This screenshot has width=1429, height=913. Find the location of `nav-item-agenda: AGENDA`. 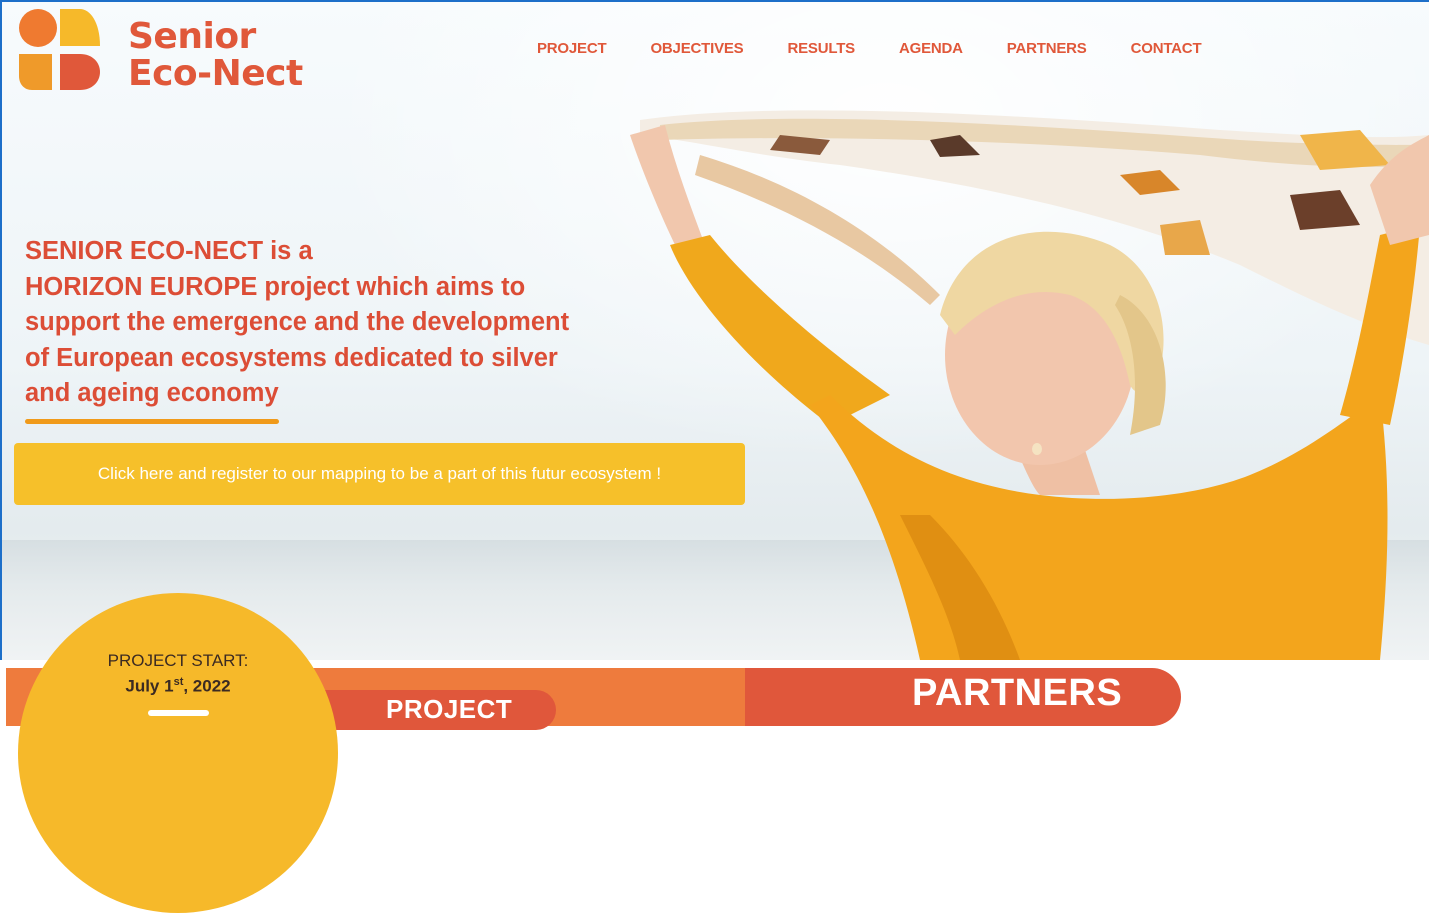

nav-item-agenda: AGENDA is located at coordinates (931, 50).